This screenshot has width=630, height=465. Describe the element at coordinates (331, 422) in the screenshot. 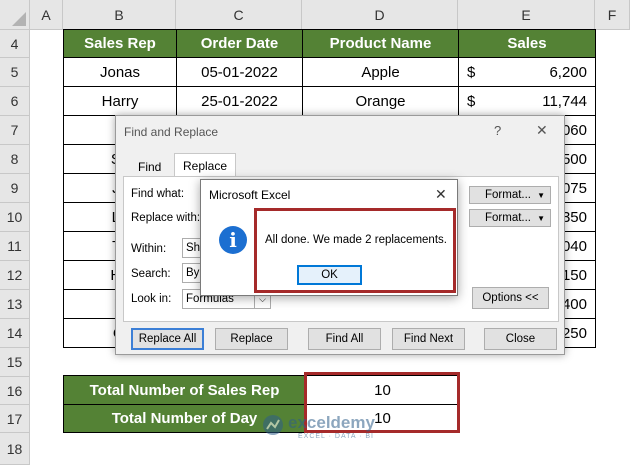

I see `watermark-name: exceldemy` at that location.